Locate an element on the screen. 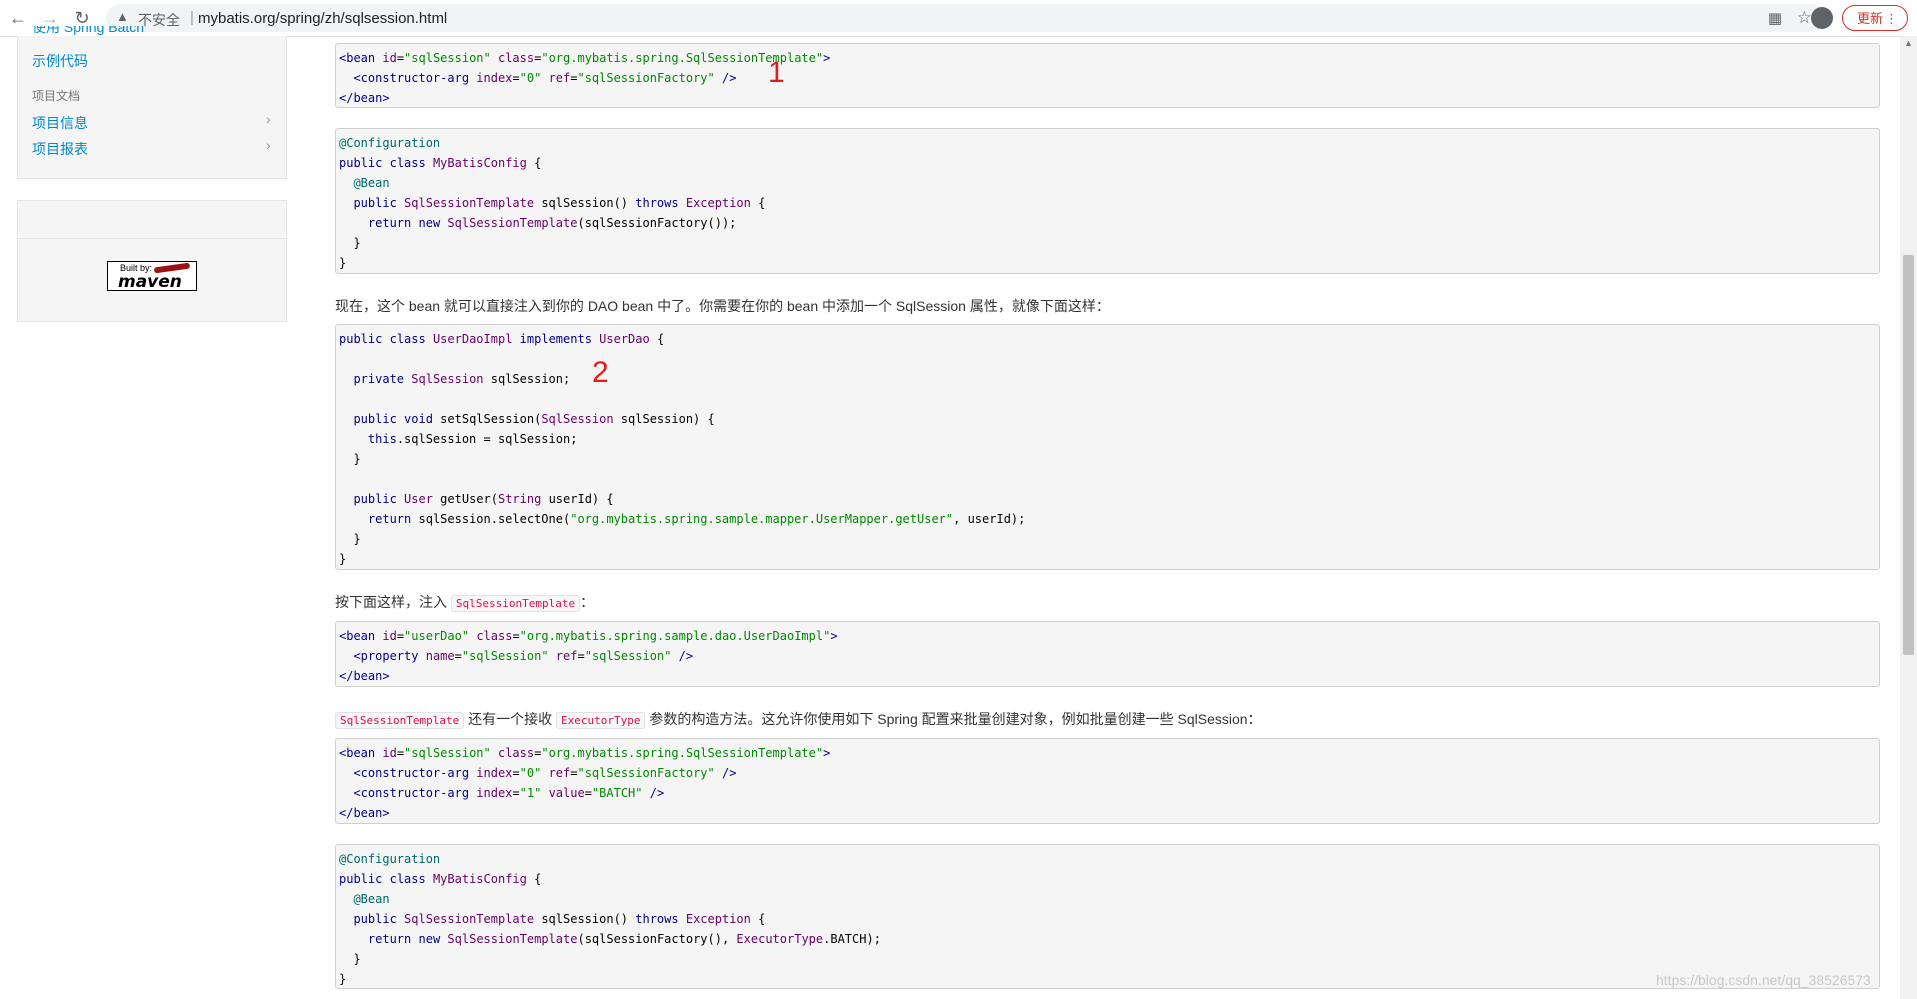  para3-mid: 还有一个接收 is located at coordinates (510, 719).